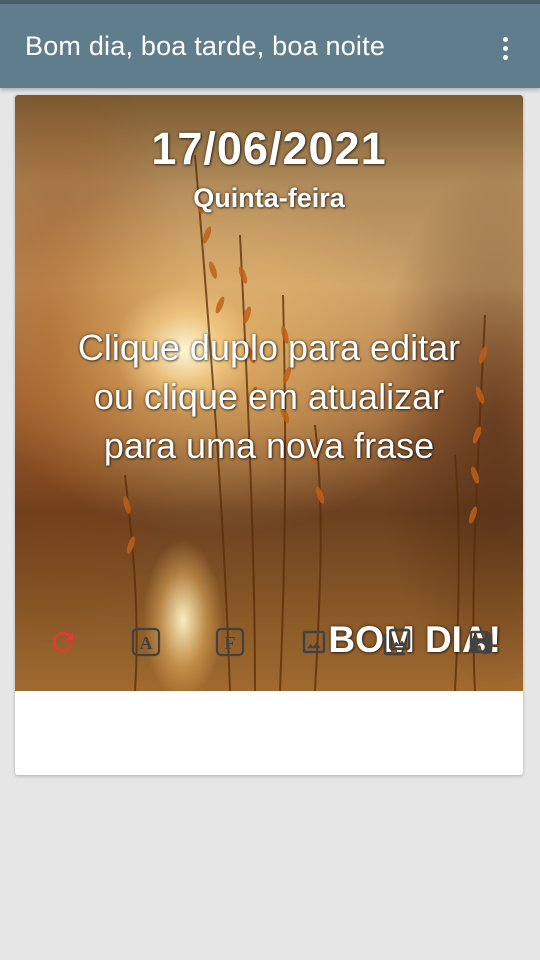 The image size is (540, 960). Describe the element at coordinates (205, 46) in the screenshot. I see `app-title: Bom dia, boa tarde, boa noite` at that location.